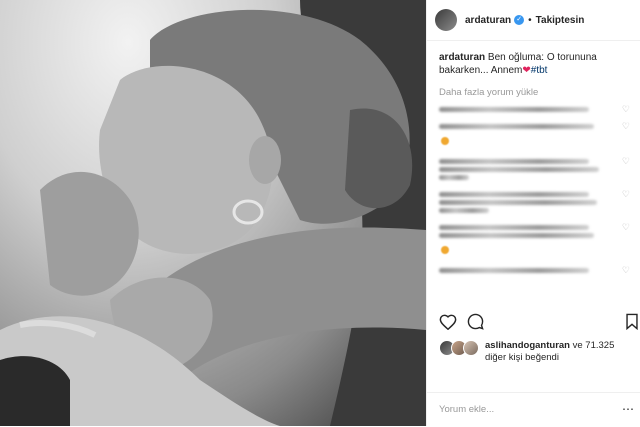  Describe the element at coordinates (488, 20) in the screenshot. I see `author-username: ardaturan` at that location.